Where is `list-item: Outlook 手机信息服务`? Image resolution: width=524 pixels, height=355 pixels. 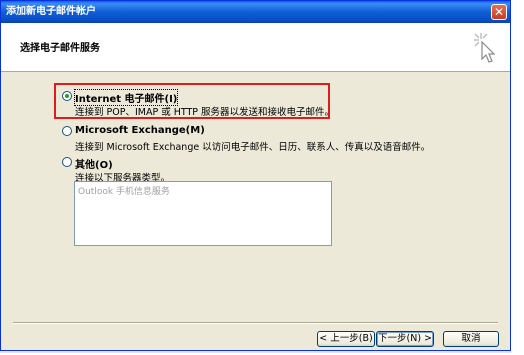
list-item: Outlook 手机信息服务 is located at coordinates (124, 190).